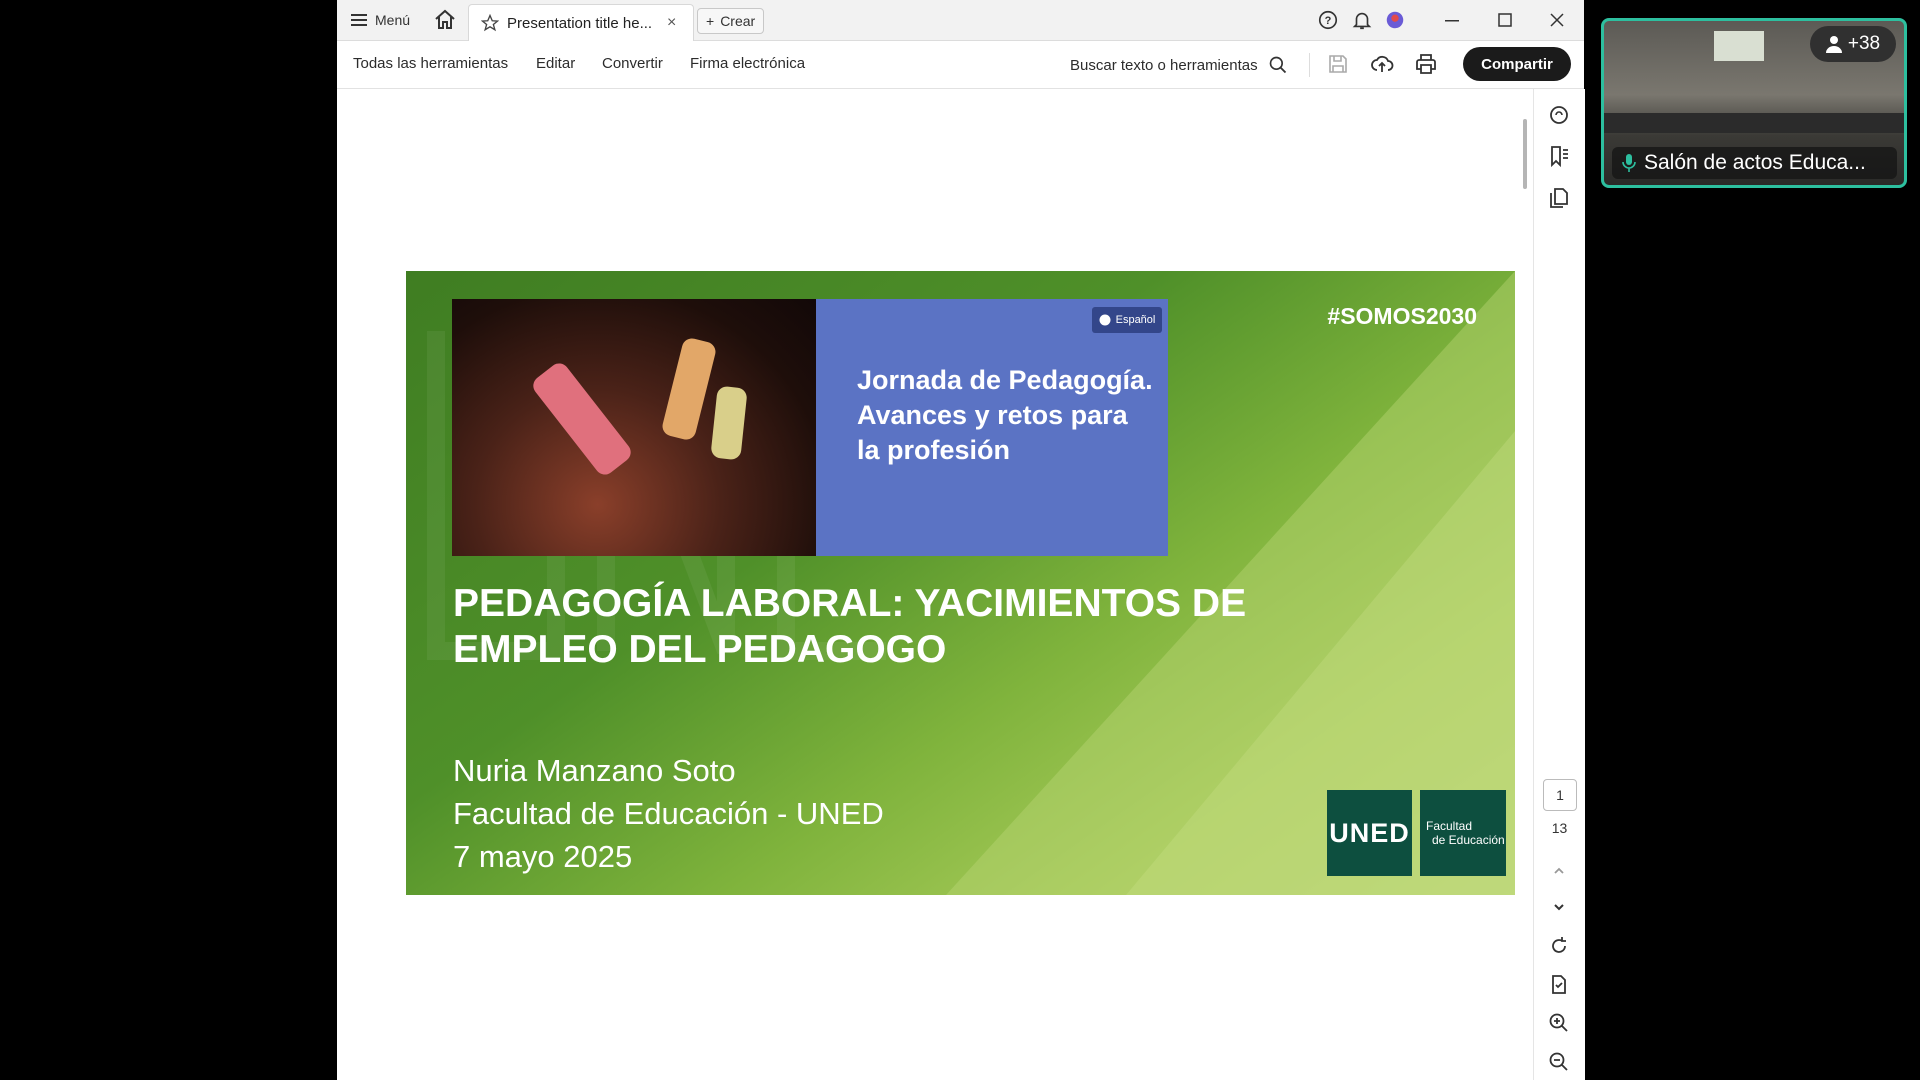 This screenshot has width=1920, height=1080. What do you see at coordinates (1833, 44) in the screenshot?
I see `person-icon` at bounding box center [1833, 44].